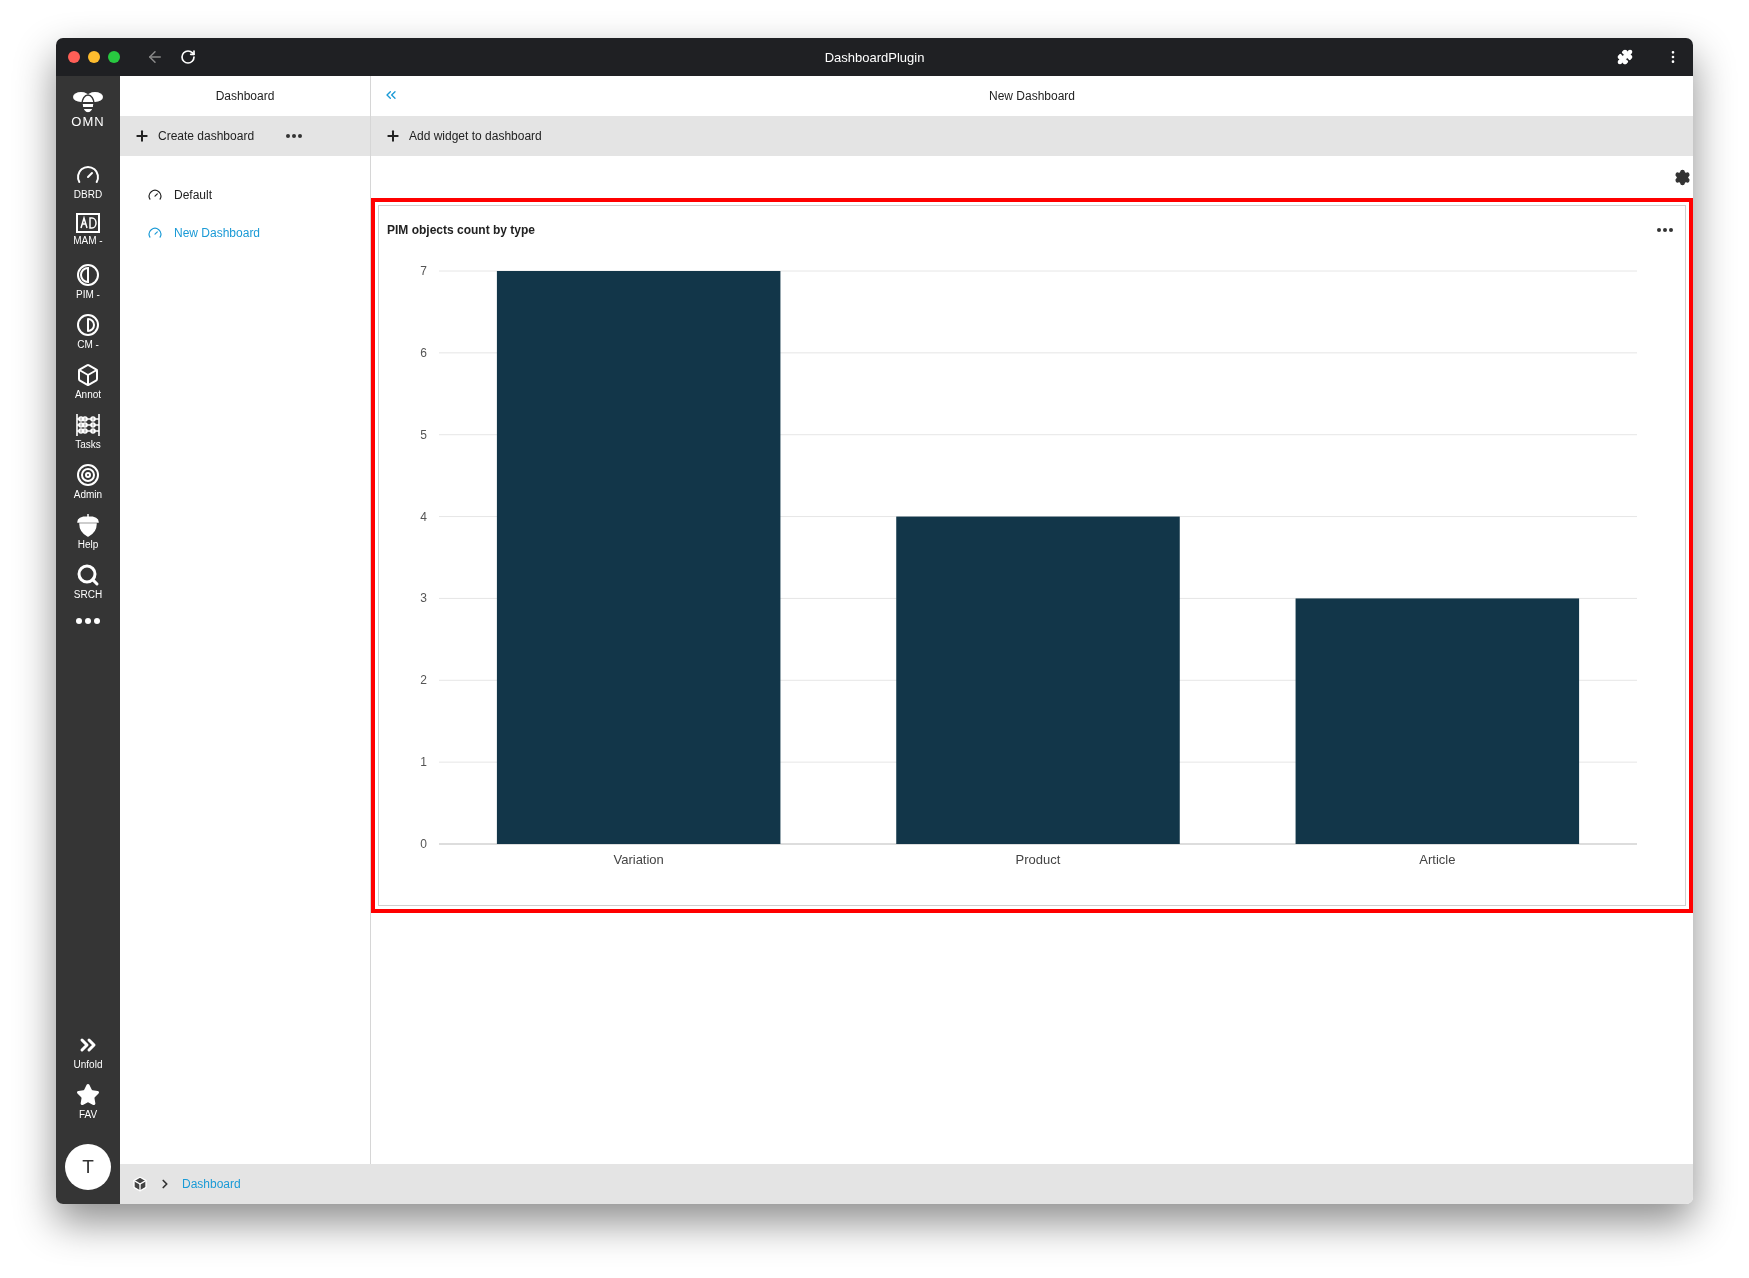 The height and width of the screenshot is (1278, 1749). What do you see at coordinates (88, 121) in the screenshot?
I see `logo-text: OMN` at bounding box center [88, 121].